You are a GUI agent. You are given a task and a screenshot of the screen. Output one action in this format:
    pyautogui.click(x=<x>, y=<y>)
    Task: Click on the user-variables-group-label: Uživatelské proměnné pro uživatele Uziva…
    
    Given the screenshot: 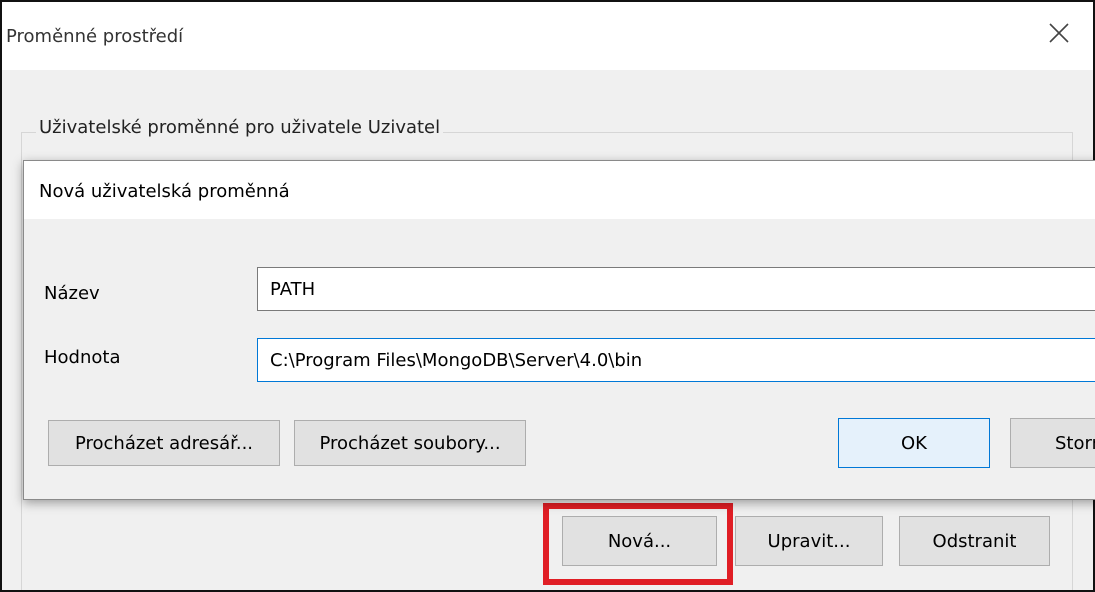 What is the action you would take?
    pyautogui.click(x=240, y=127)
    